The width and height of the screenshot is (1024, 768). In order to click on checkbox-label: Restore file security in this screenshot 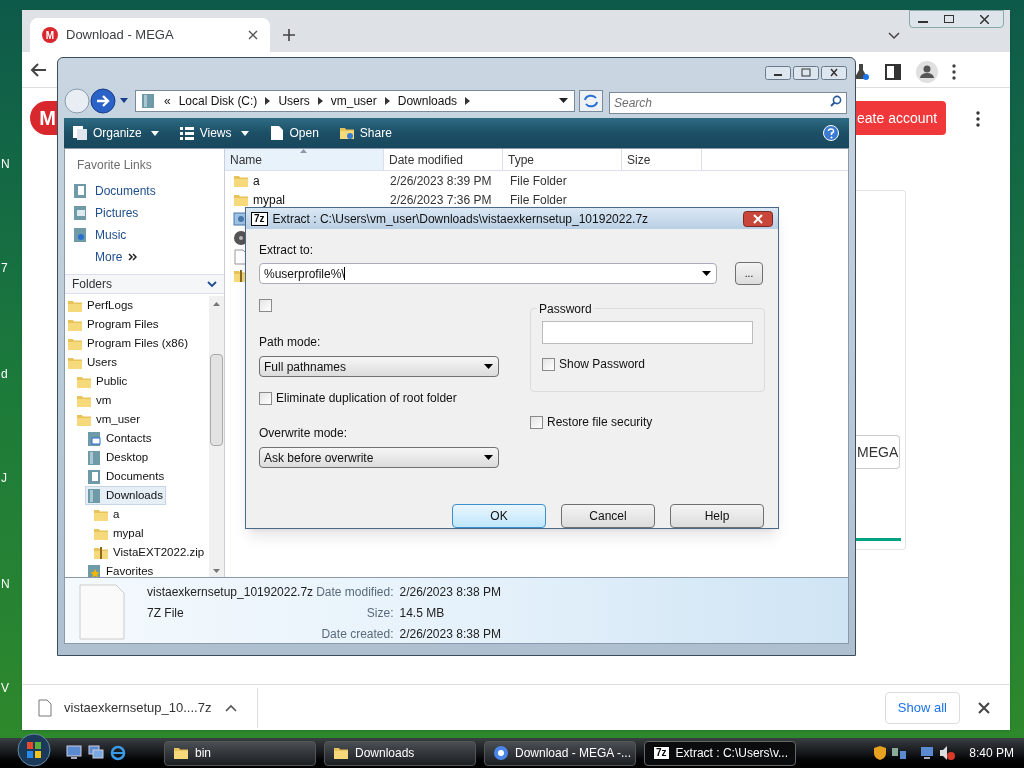, I will do `click(600, 422)`.